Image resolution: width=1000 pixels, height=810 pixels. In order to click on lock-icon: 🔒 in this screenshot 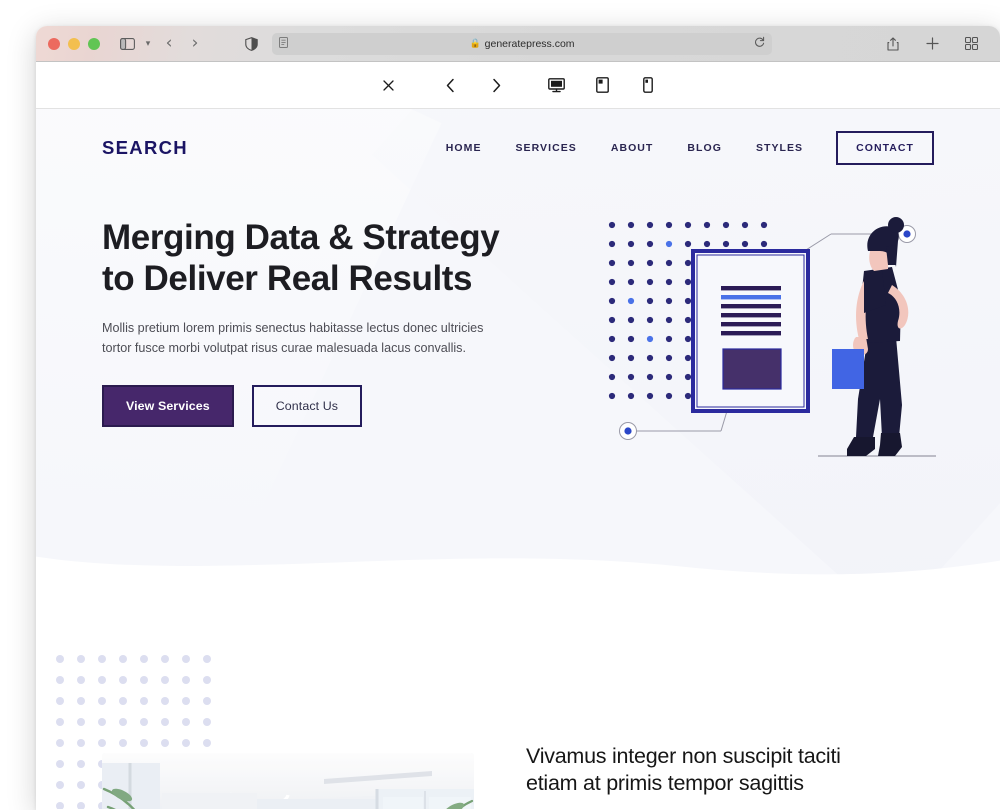, I will do `click(475, 43)`.